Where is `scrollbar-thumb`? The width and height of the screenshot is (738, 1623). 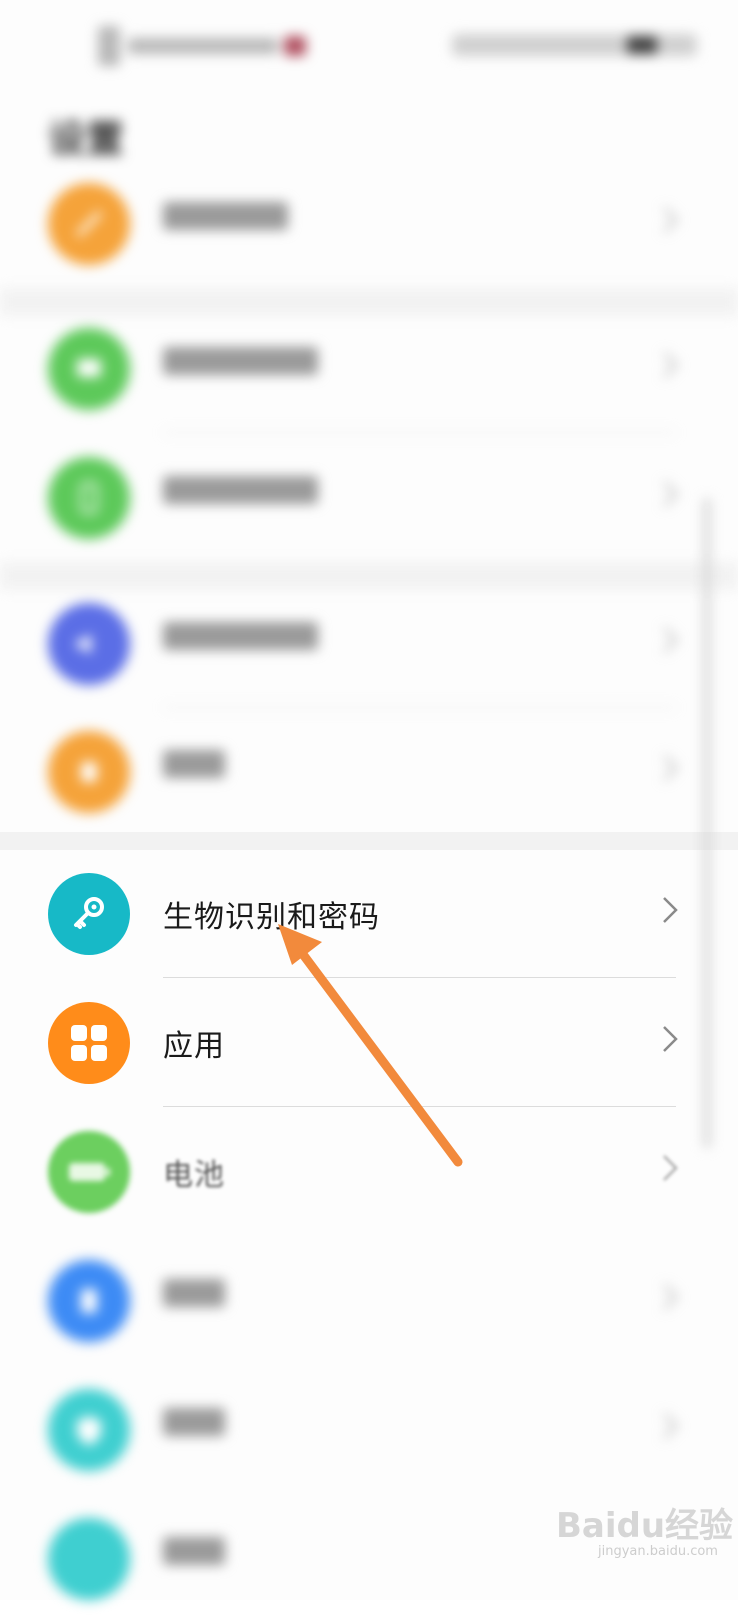
scrollbar-thumb is located at coordinates (707, 823).